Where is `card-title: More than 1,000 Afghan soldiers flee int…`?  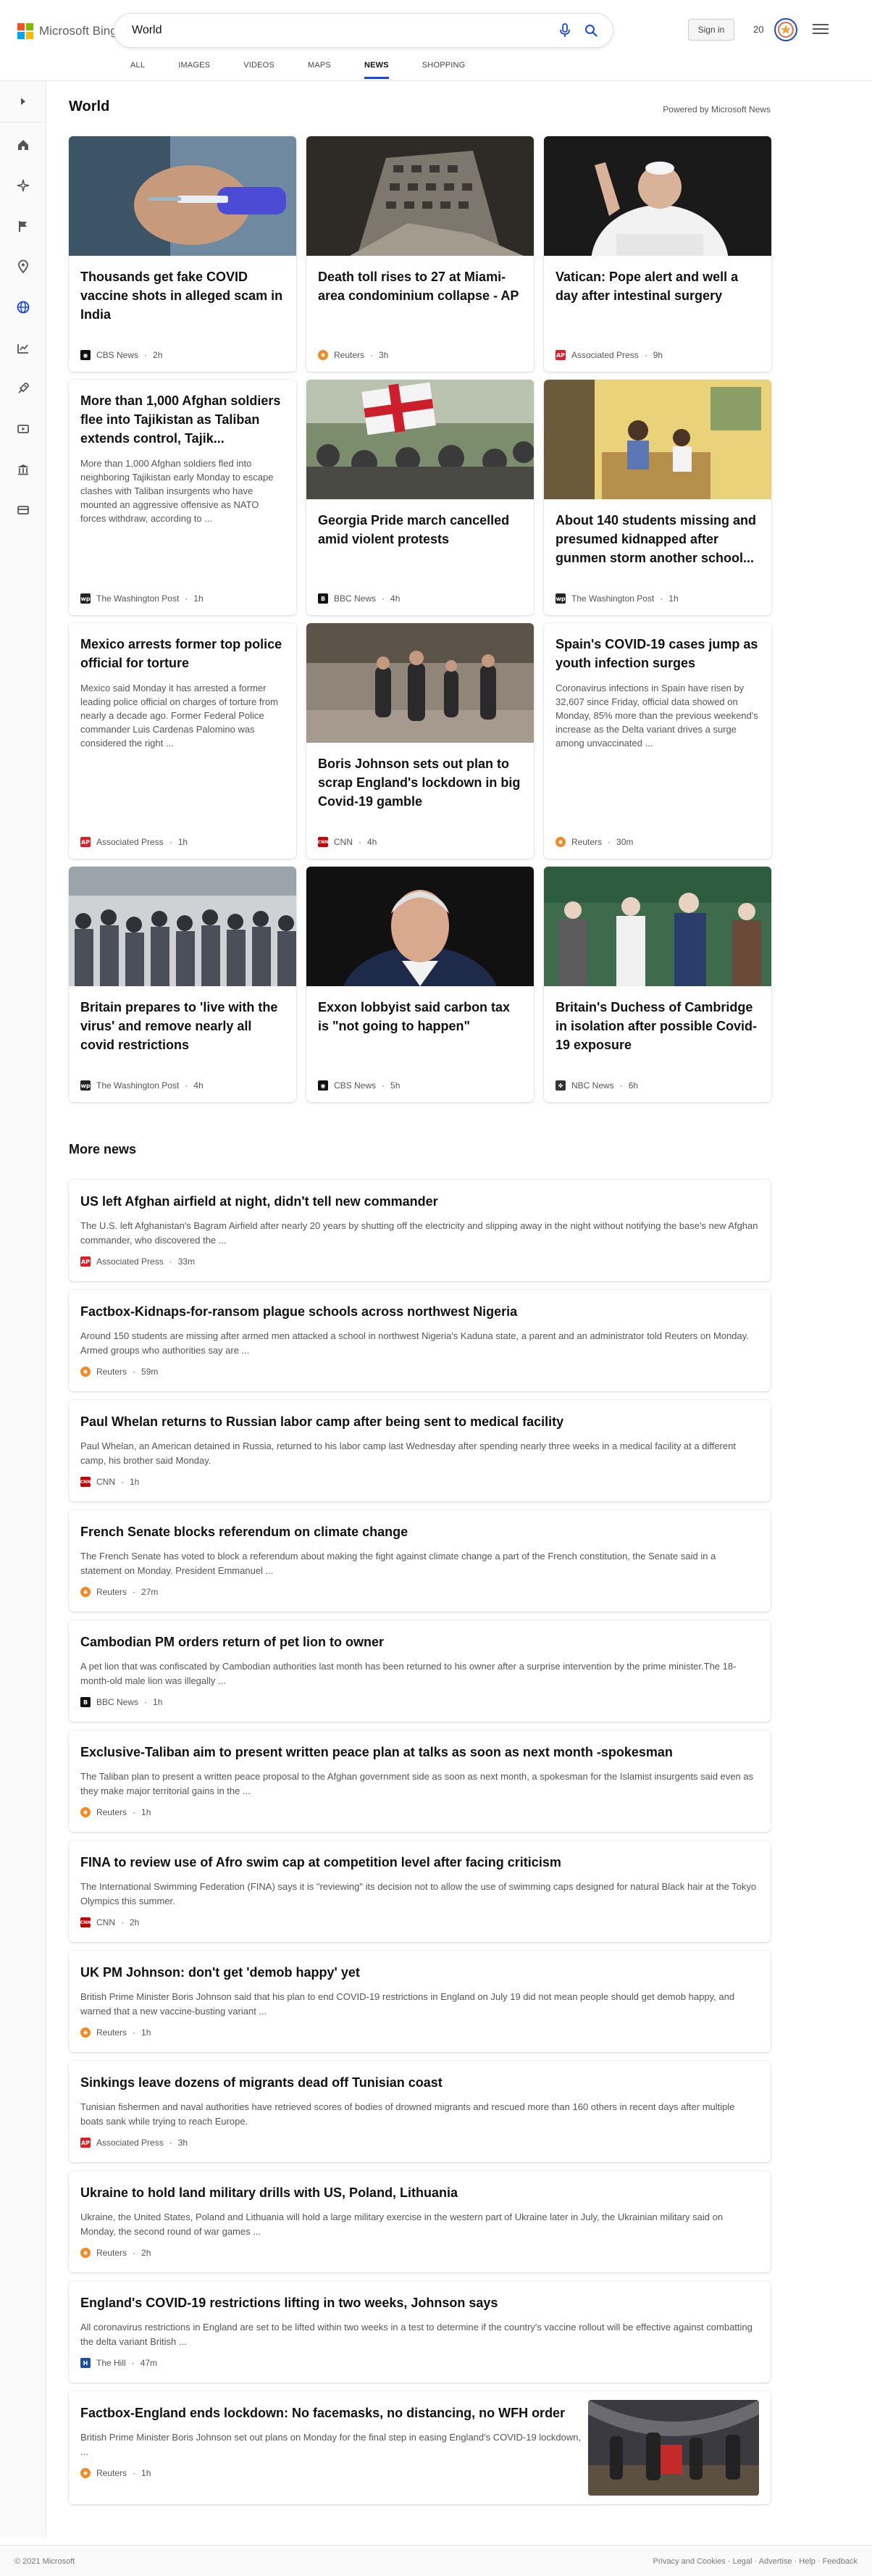
card-title: More than 1,000 Afghan soldiers flee int… is located at coordinates (182, 419).